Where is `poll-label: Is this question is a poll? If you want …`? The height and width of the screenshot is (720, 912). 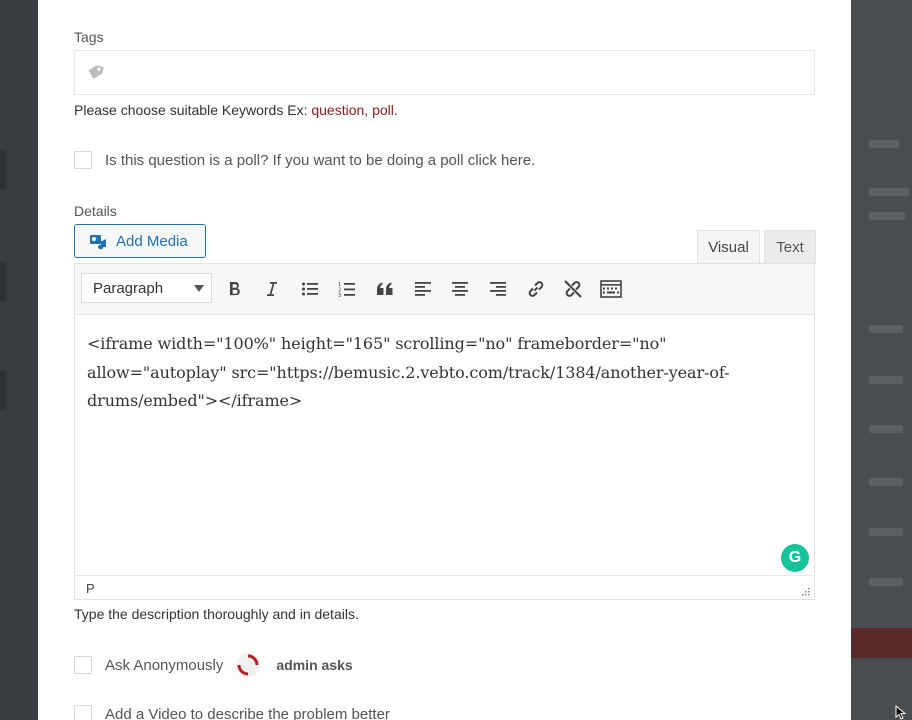
poll-label: Is this question is a poll? If you want … is located at coordinates (320, 160).